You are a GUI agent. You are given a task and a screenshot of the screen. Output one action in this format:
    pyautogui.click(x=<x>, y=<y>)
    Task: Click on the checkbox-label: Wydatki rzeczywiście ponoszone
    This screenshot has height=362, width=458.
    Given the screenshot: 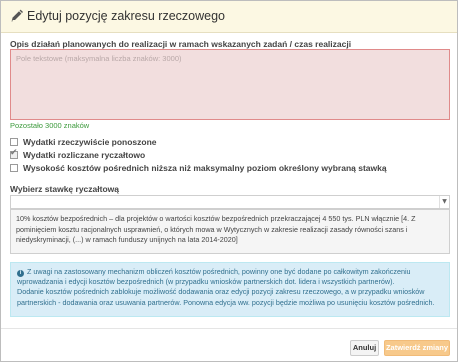 What is the action you would take?
    pyautogui.click(x=90, y=142)
    